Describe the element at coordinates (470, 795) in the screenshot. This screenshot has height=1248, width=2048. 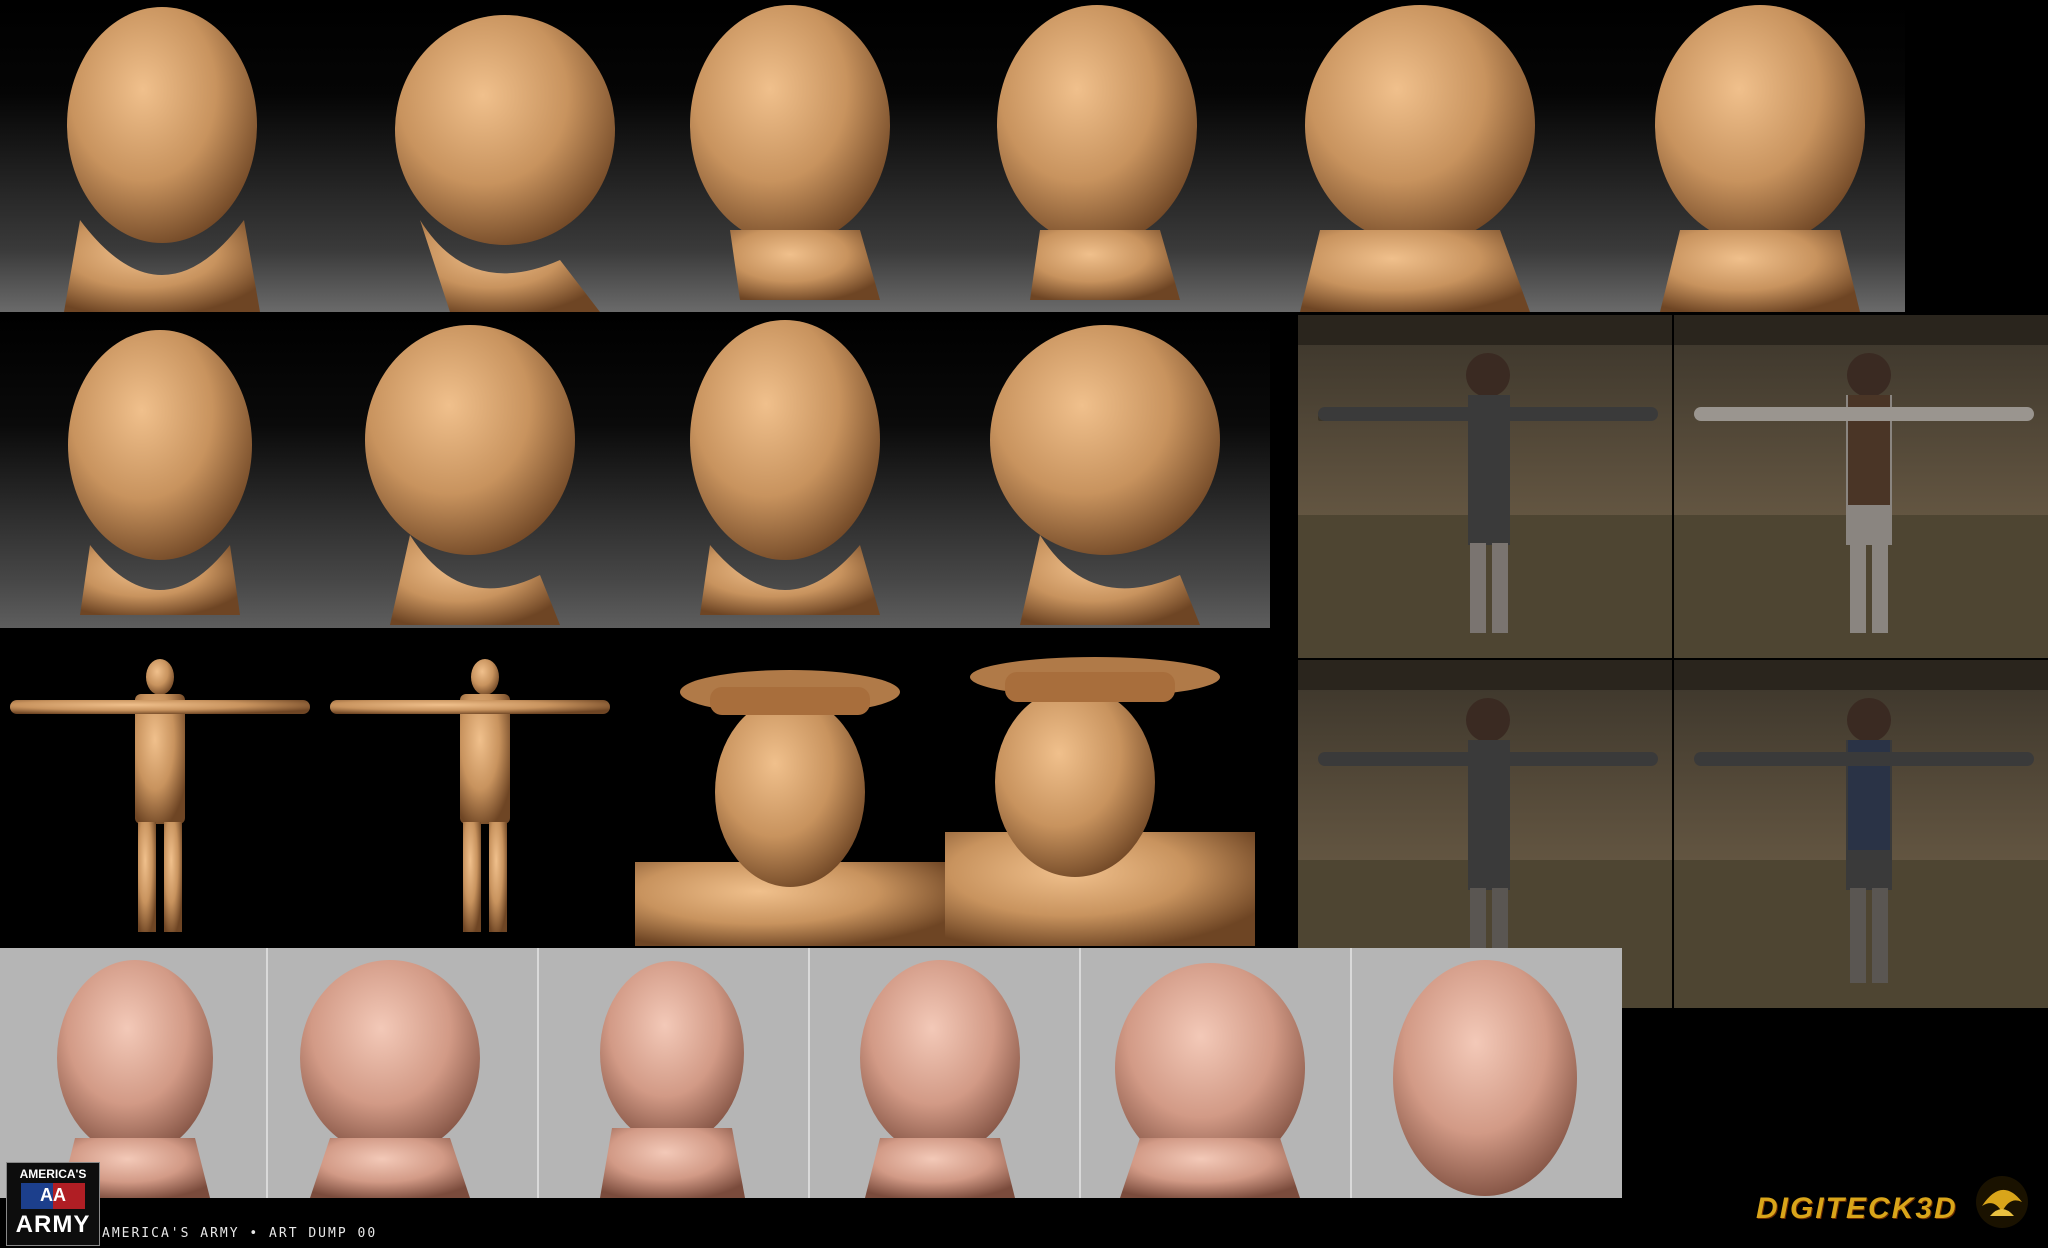
I see `full-body-back` at that location.